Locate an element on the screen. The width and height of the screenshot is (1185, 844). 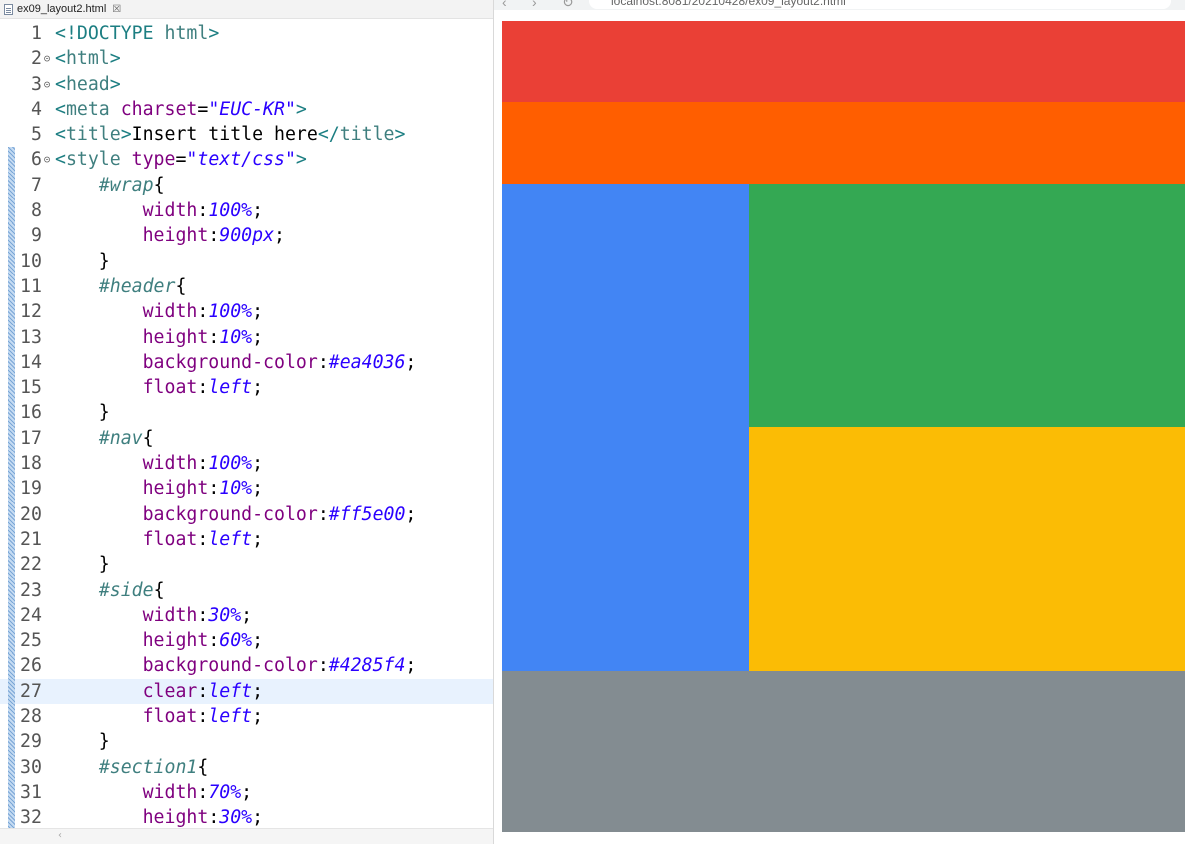
code-line: 17 #nav{ is located at coordinates (246, 438).